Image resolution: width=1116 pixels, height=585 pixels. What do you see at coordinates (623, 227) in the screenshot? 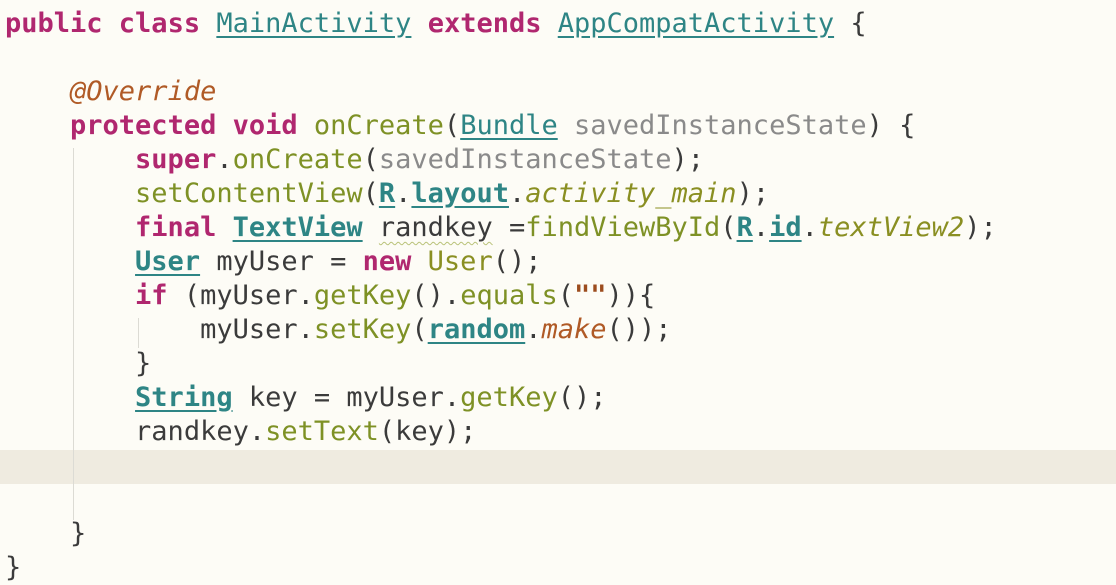
I see `code-token: findViewById` at bounding box center [623, 227].